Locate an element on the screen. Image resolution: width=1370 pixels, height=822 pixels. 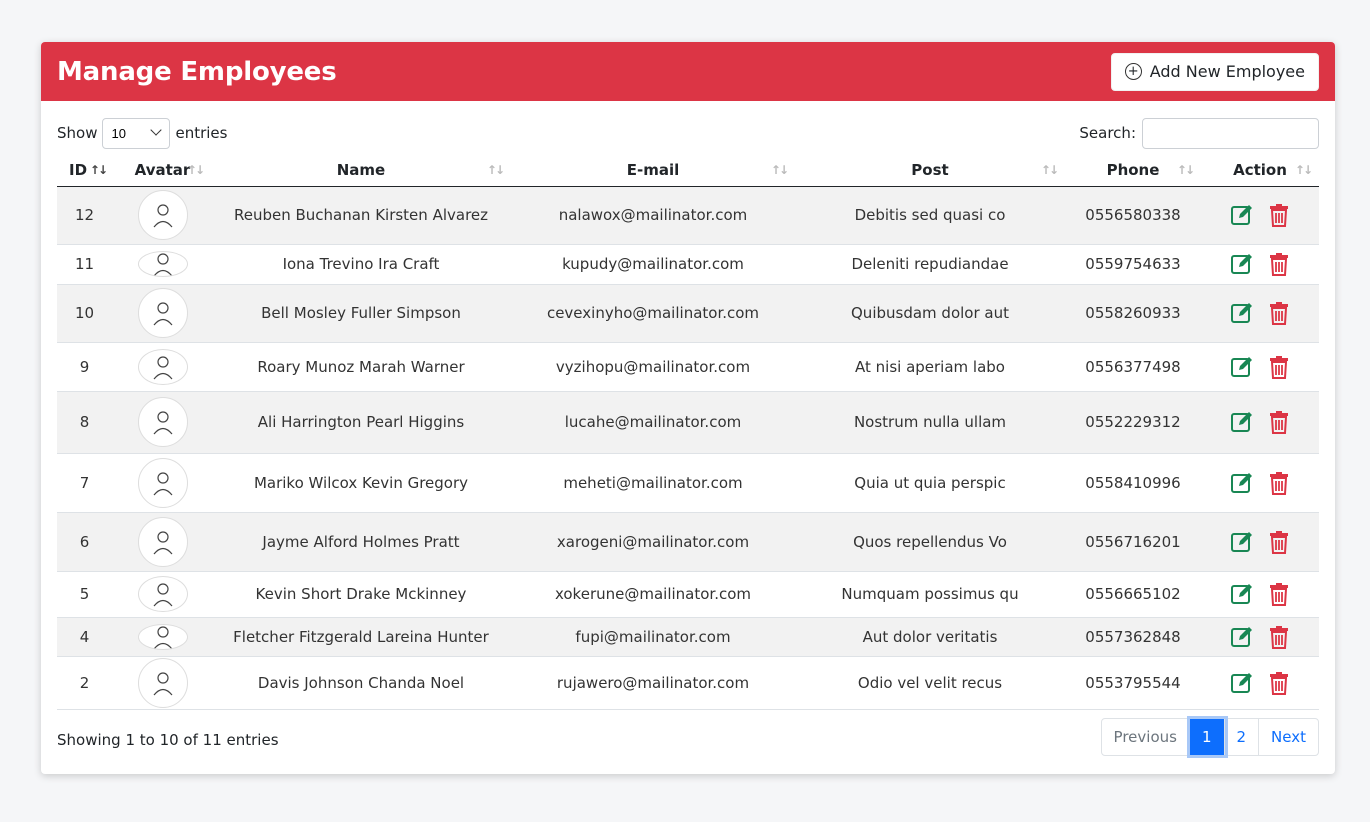
column-header-action: Action ↑↓ is located at coordinates (1260, 171).